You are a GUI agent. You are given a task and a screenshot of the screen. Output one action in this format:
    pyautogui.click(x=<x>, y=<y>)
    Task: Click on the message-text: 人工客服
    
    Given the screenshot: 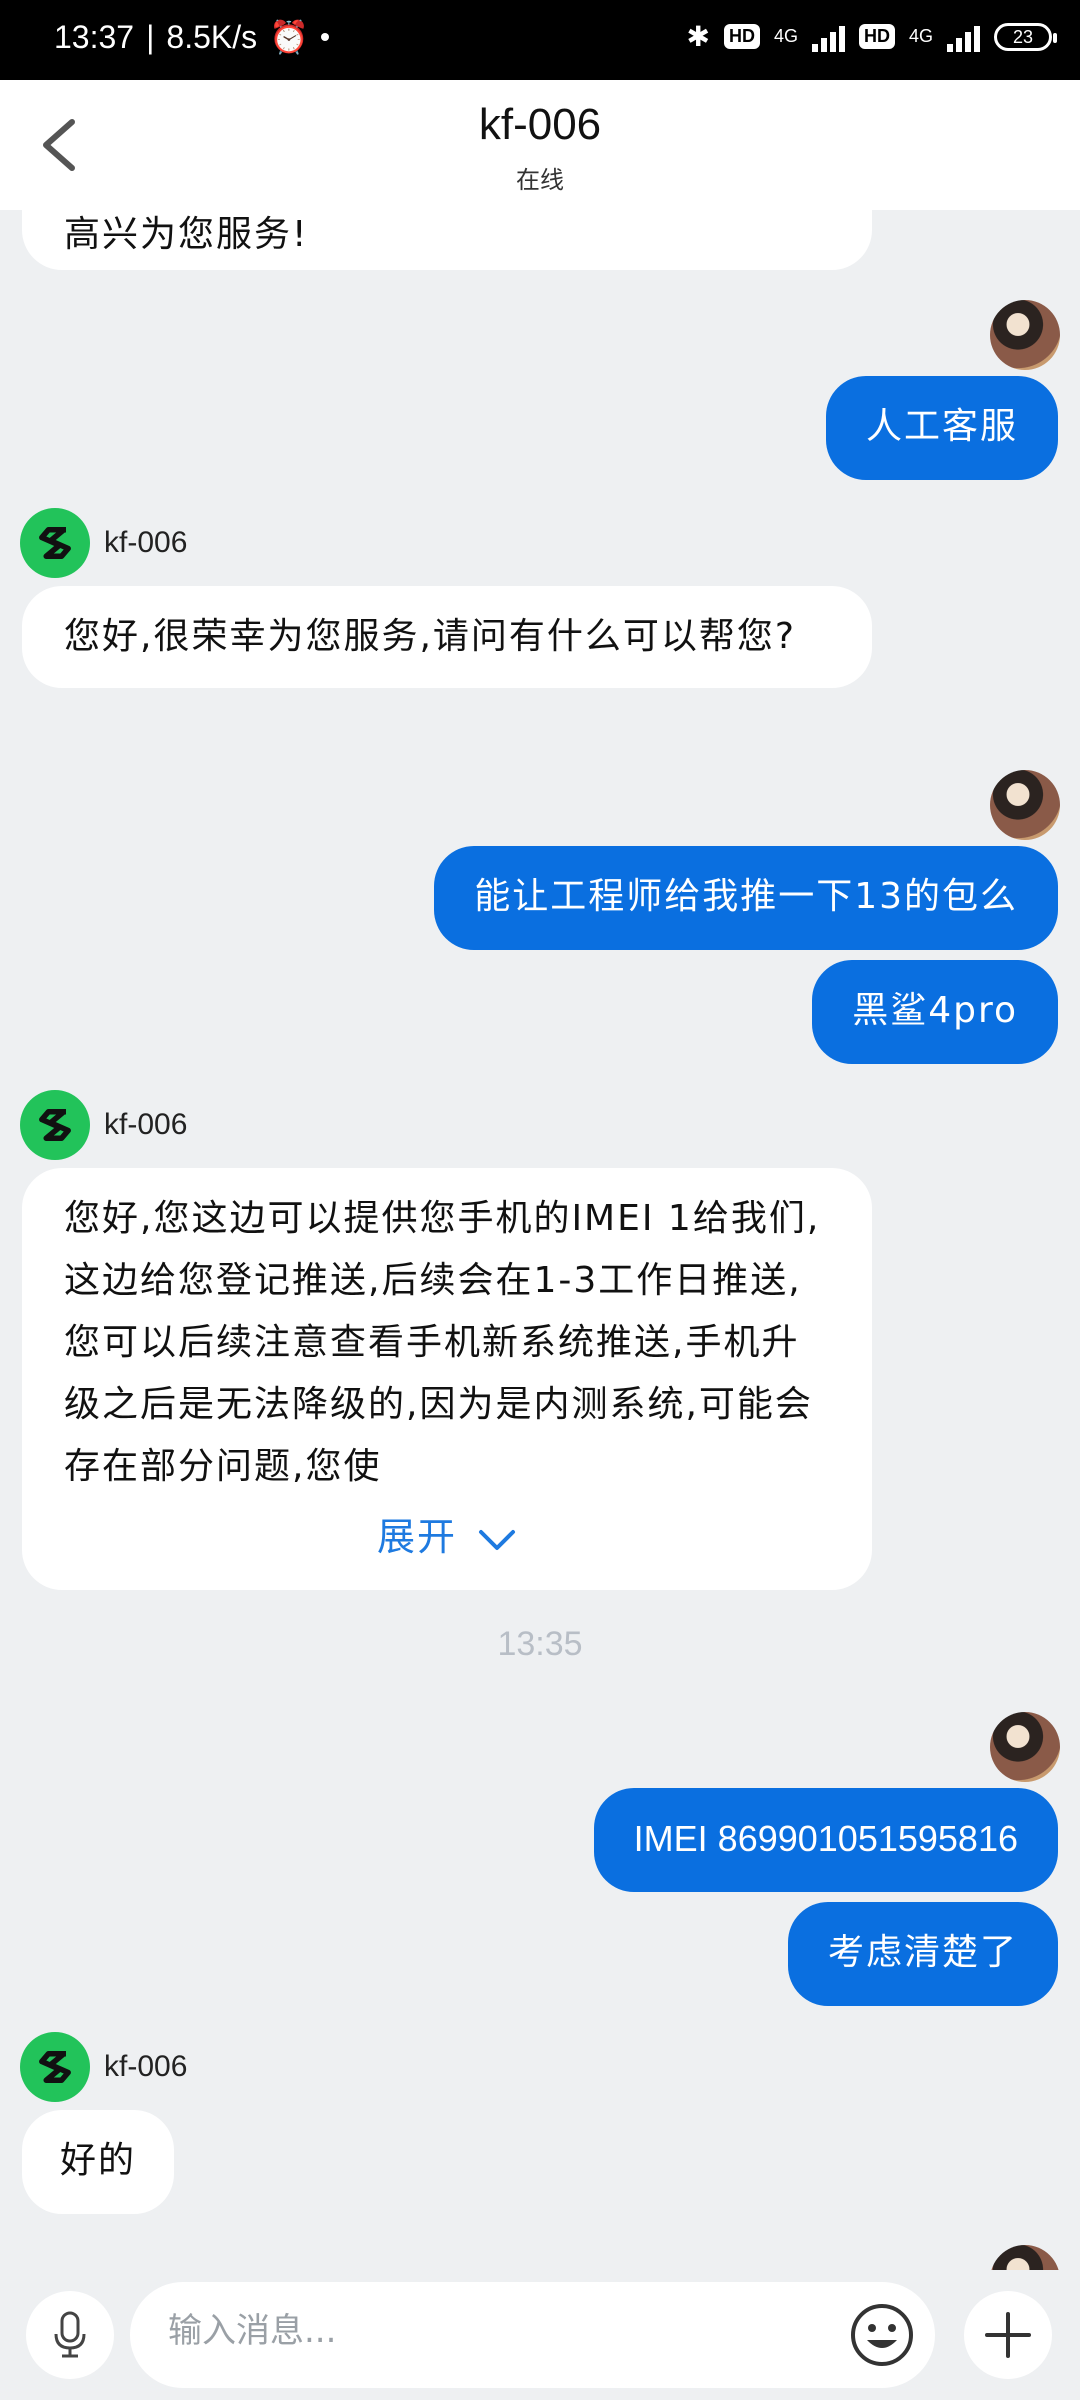 What is the action you would take?
    pyautogui.click(x=941, y=426)
    